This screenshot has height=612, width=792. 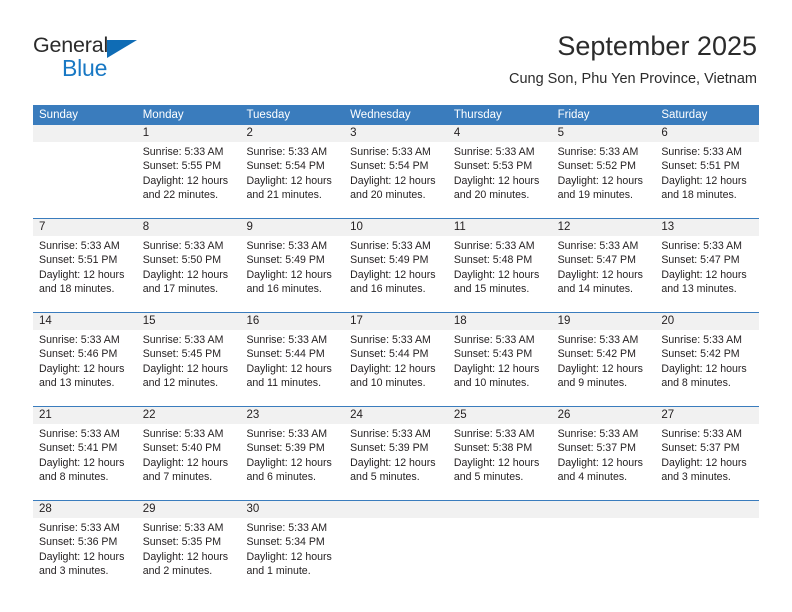 What do you see at coordinates (500, 321) in the screenshot?
I see `day-number: 18` at bounding box center [500, 321].